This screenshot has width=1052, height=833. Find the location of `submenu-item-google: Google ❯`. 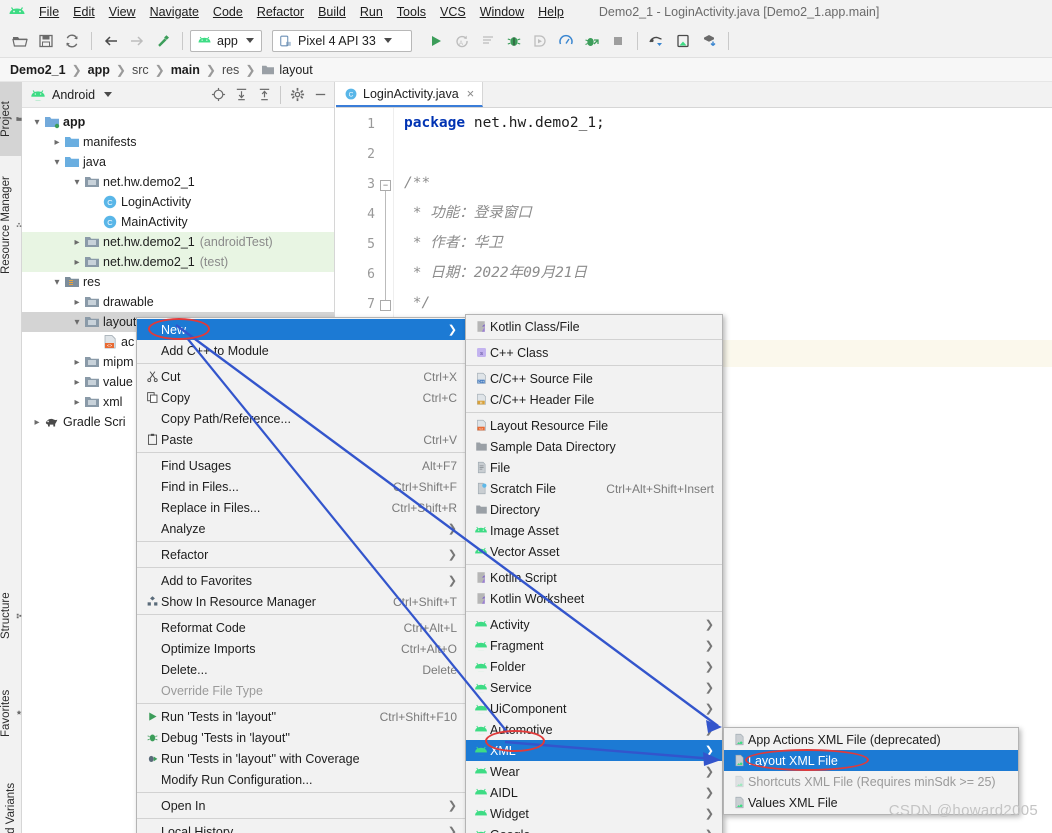

submenu-item-google: Google ❯ is located at coordinates (594, 828).